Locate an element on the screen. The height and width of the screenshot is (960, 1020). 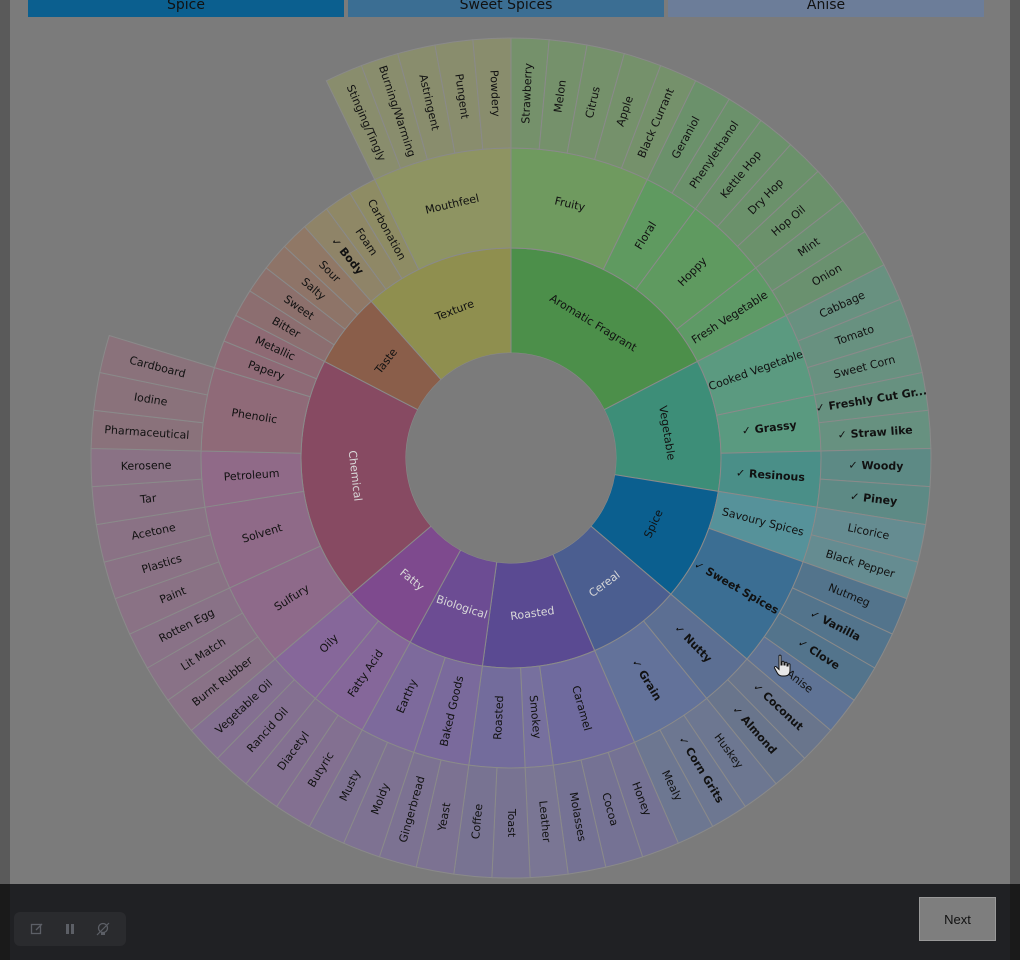
footer-frame-right is located at coordinates (1015, 922).